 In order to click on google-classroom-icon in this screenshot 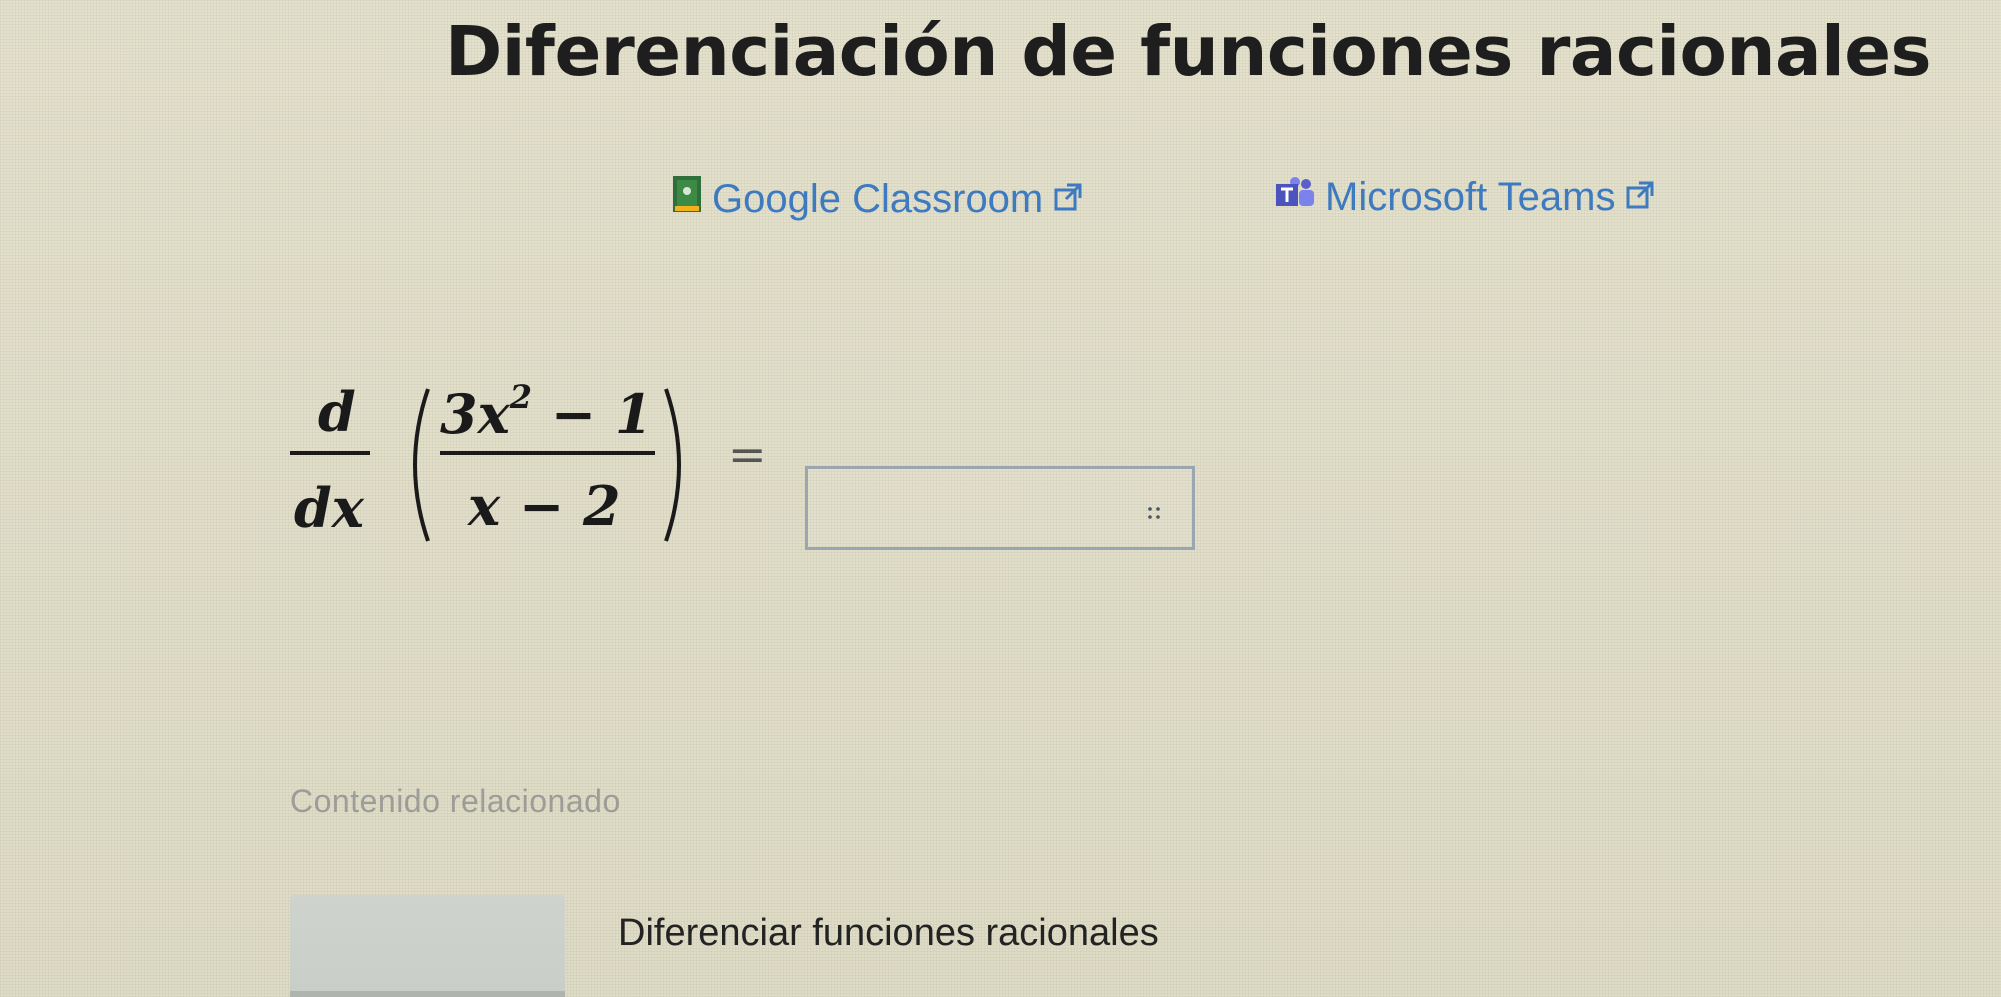, I will do `click(687, 199)`.